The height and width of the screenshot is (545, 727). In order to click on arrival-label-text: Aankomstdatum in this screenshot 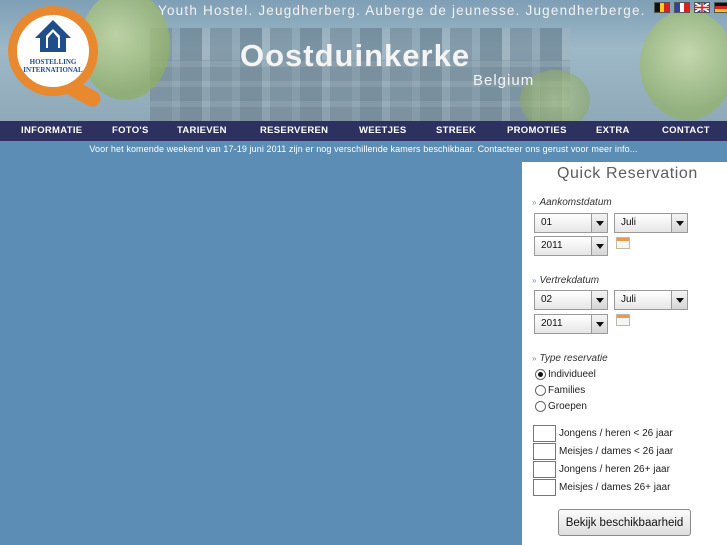, I will do `click(575, 202)`.